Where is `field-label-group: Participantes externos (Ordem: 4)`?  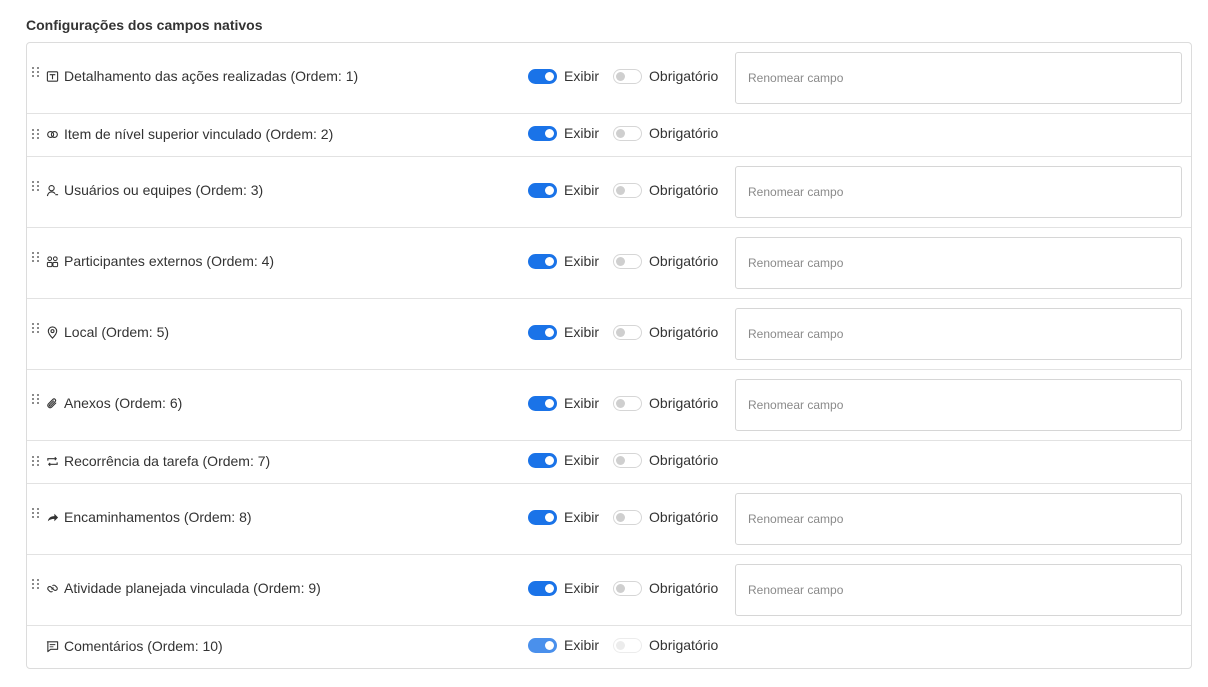 field-label-group: Participantes externos (Ordem: 4) is located at coordinates (159, 261).